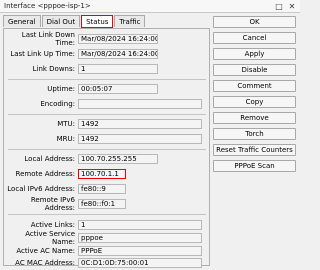  I want to click on last-link-down-time-label: Last Link Down Time:, so click(48, 38).